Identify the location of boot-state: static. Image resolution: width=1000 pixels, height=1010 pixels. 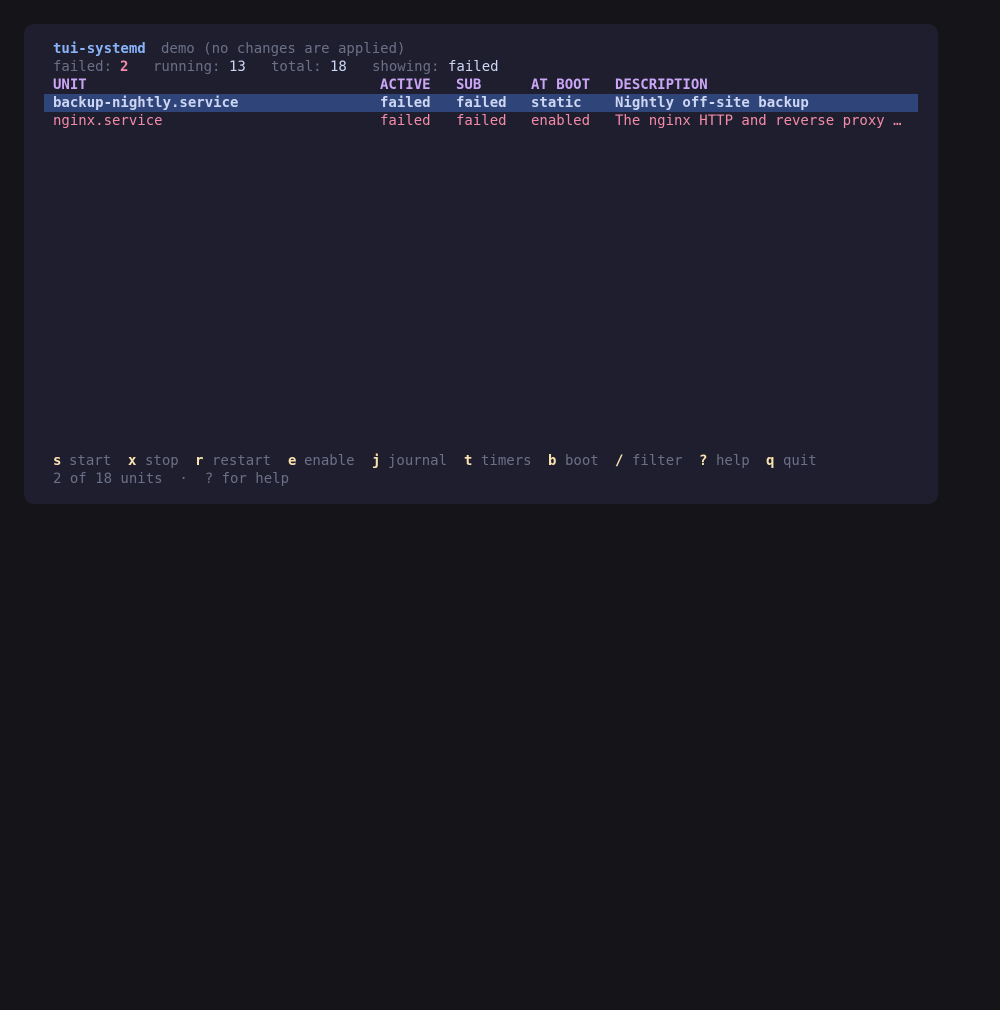
(556, 103).